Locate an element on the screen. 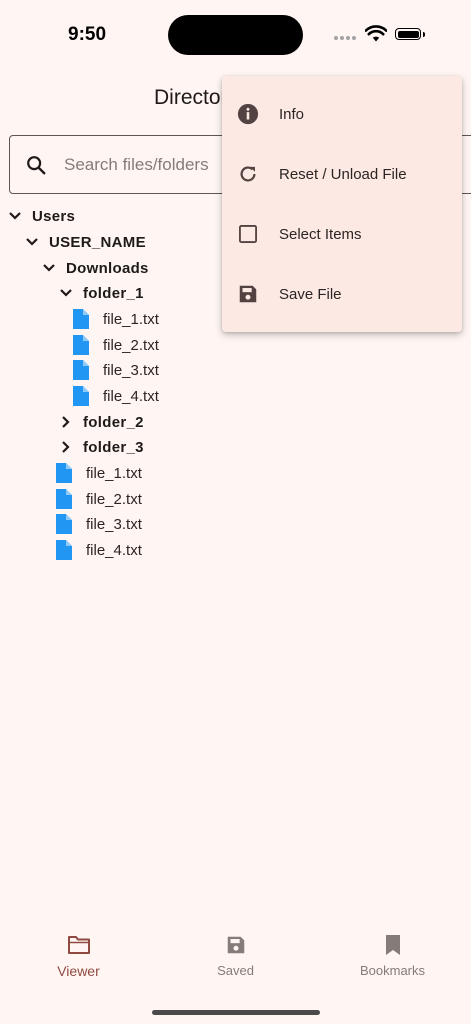 Image resolution: width=471 pixels, height=1024 pixels. nav-item-label: Saved is located at coordinates (235, 970).